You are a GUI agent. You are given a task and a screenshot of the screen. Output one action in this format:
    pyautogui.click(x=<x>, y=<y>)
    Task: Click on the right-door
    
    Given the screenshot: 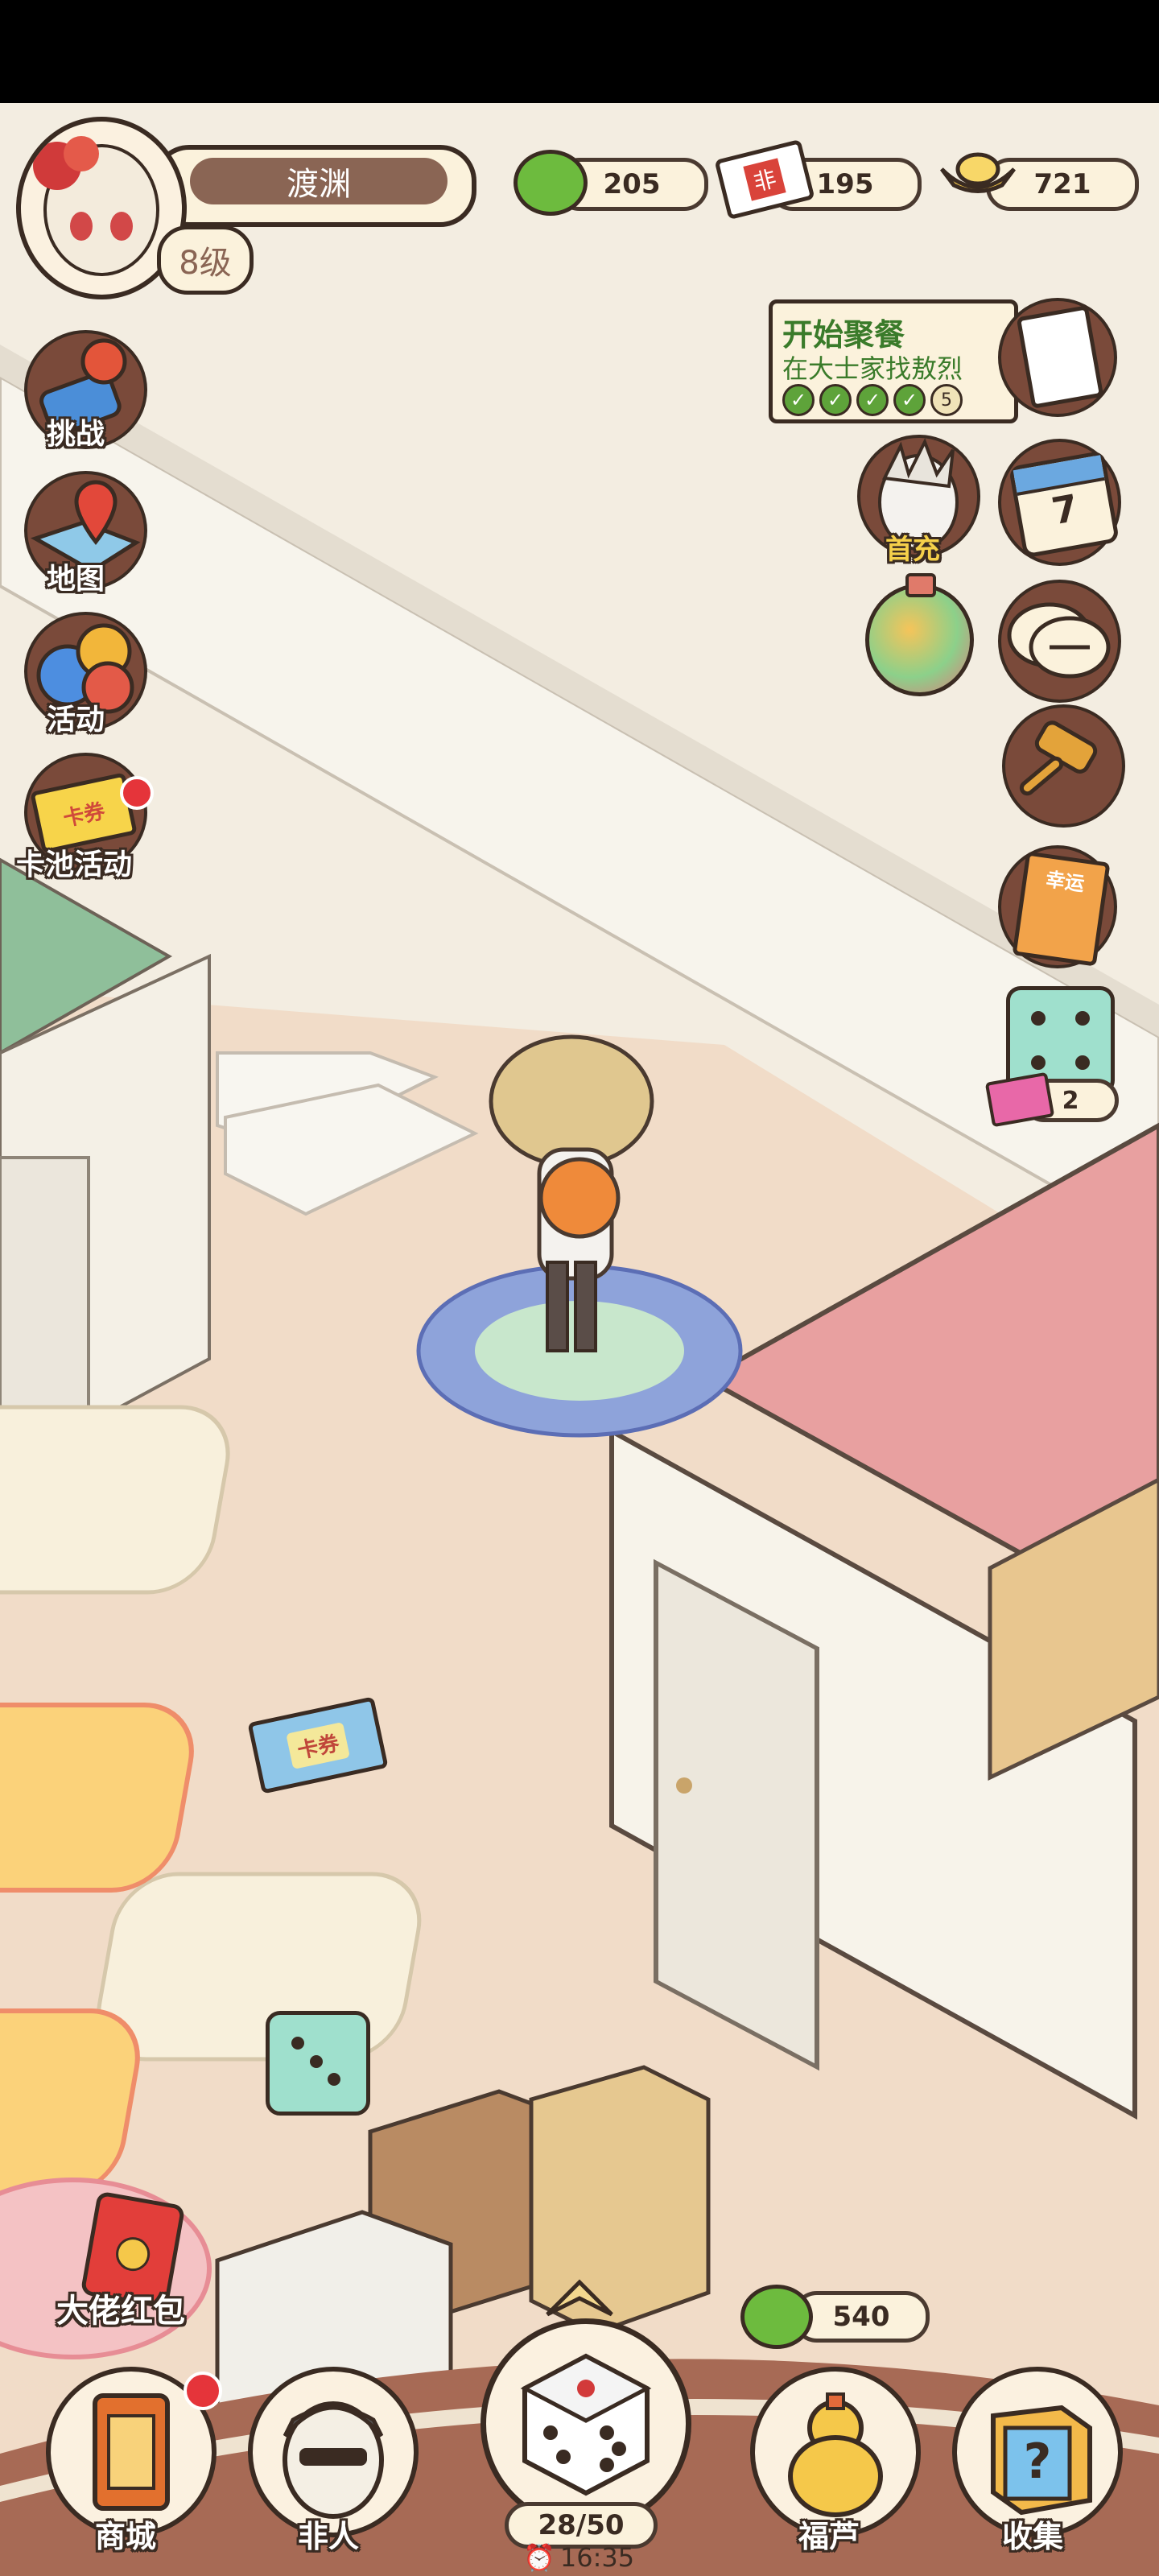 What is the action you would take?
    pyautogui.click(x=736, y=1814)
    